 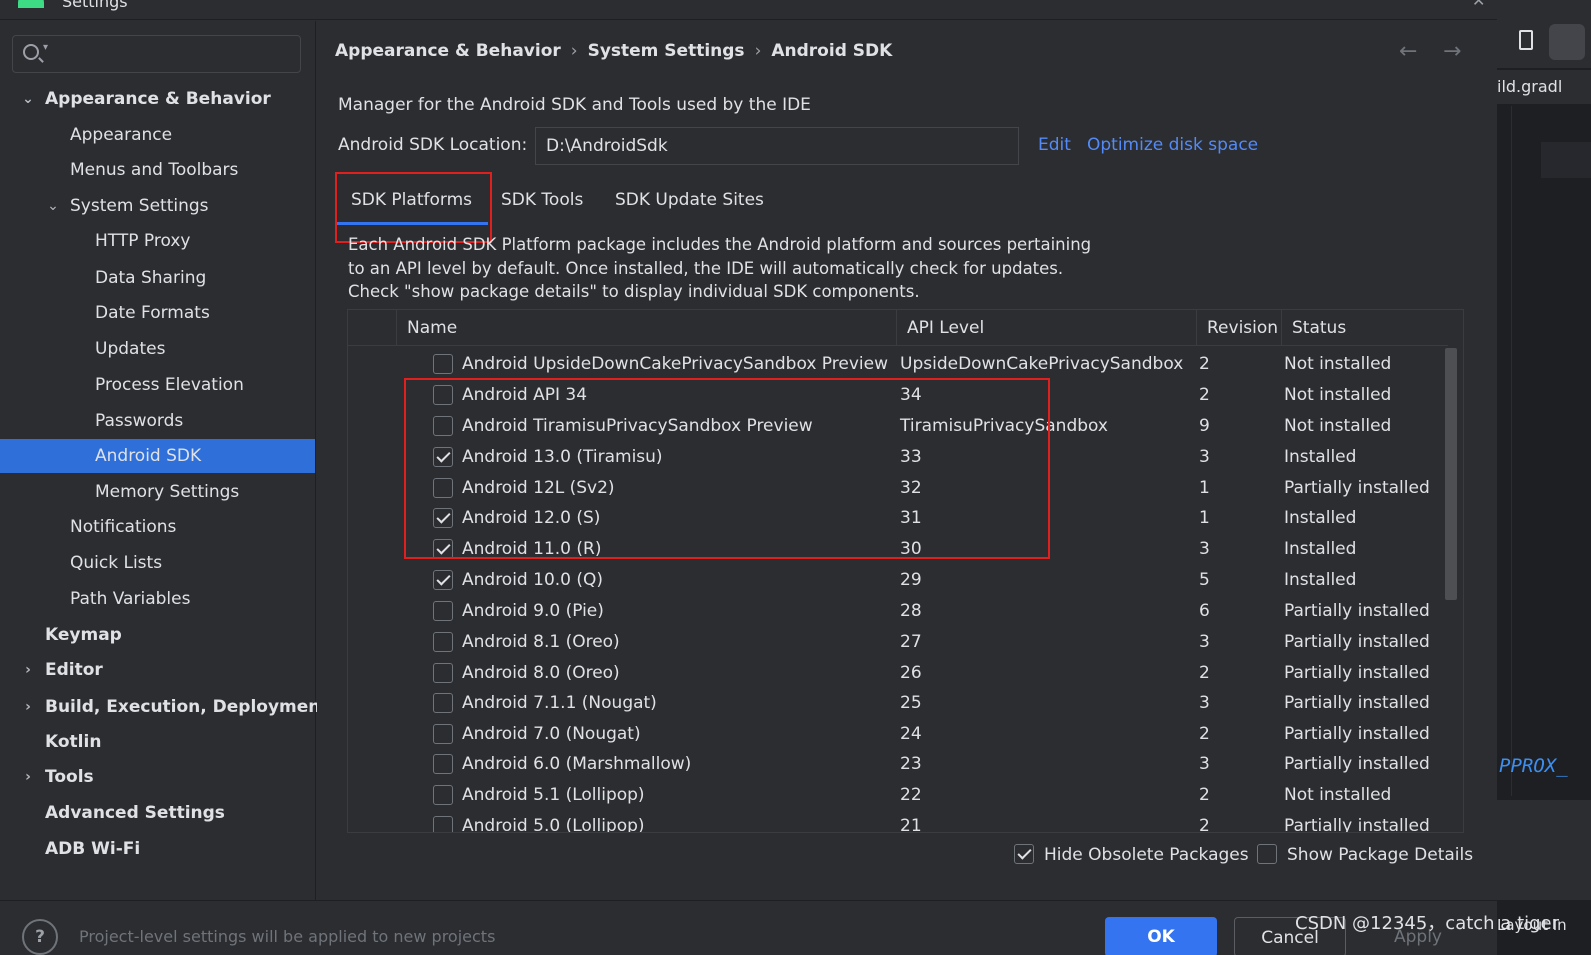 I want to click on sidebar-item: › Build, Execution, Deployment, so click(x=164, y=707).